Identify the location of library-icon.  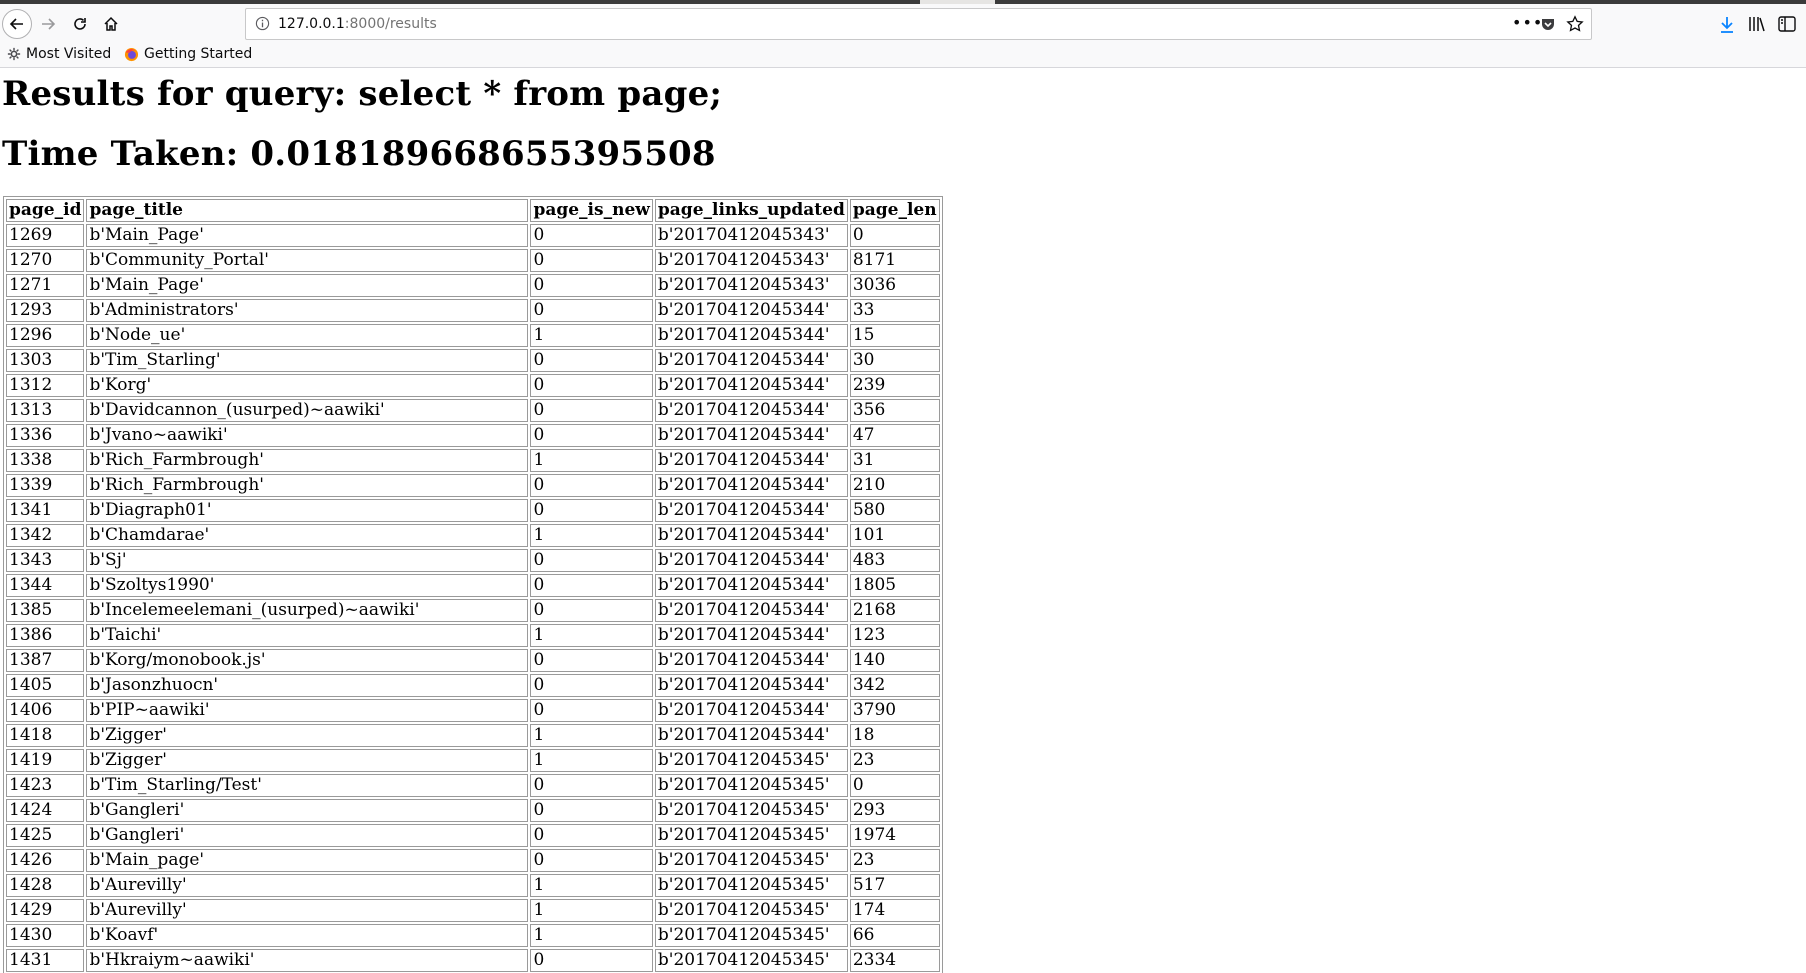
(1757, 24).